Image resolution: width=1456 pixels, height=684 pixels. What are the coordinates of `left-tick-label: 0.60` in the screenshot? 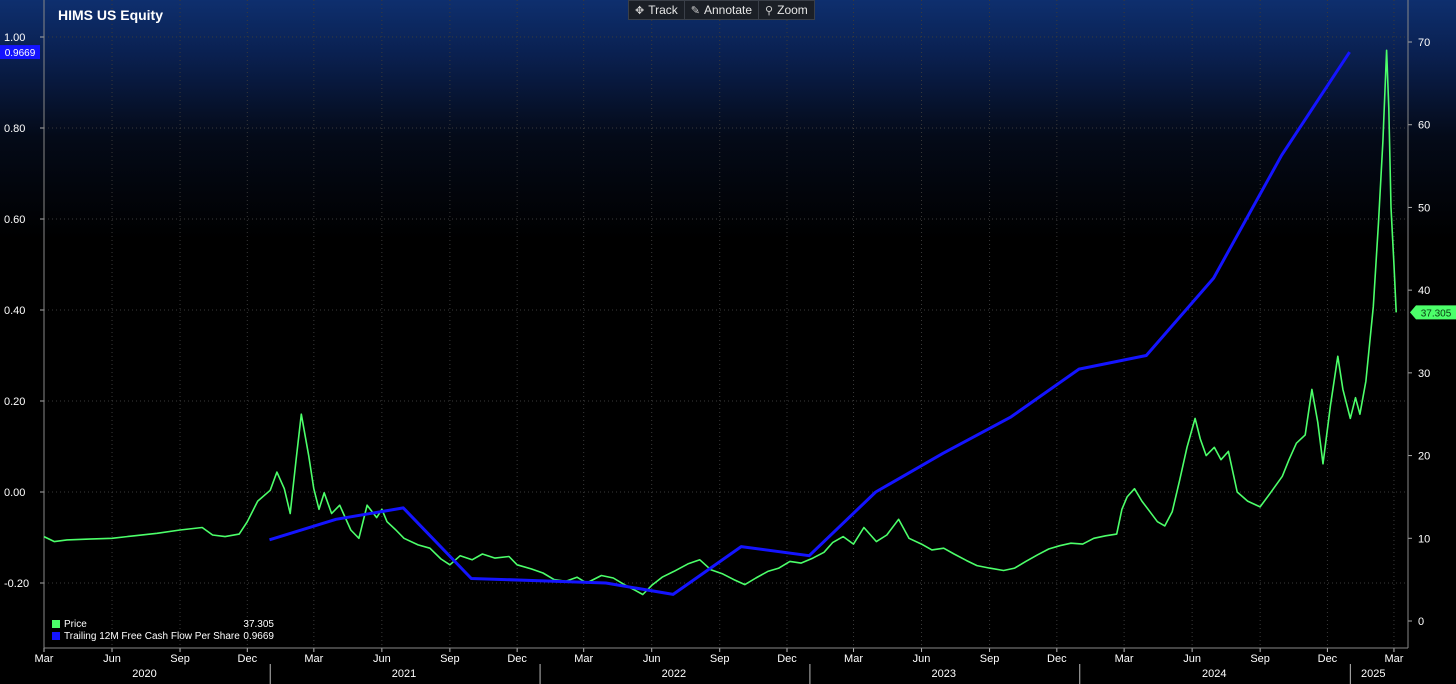 It's located at (14, 220).